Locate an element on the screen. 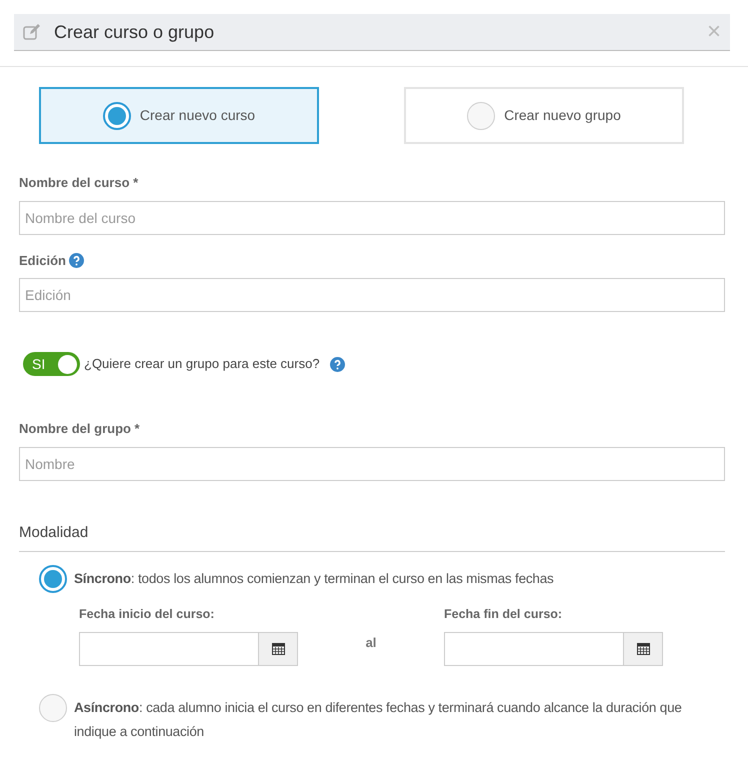  field-label: Fecha inicio del curso: is located at coordinates (147, 614).